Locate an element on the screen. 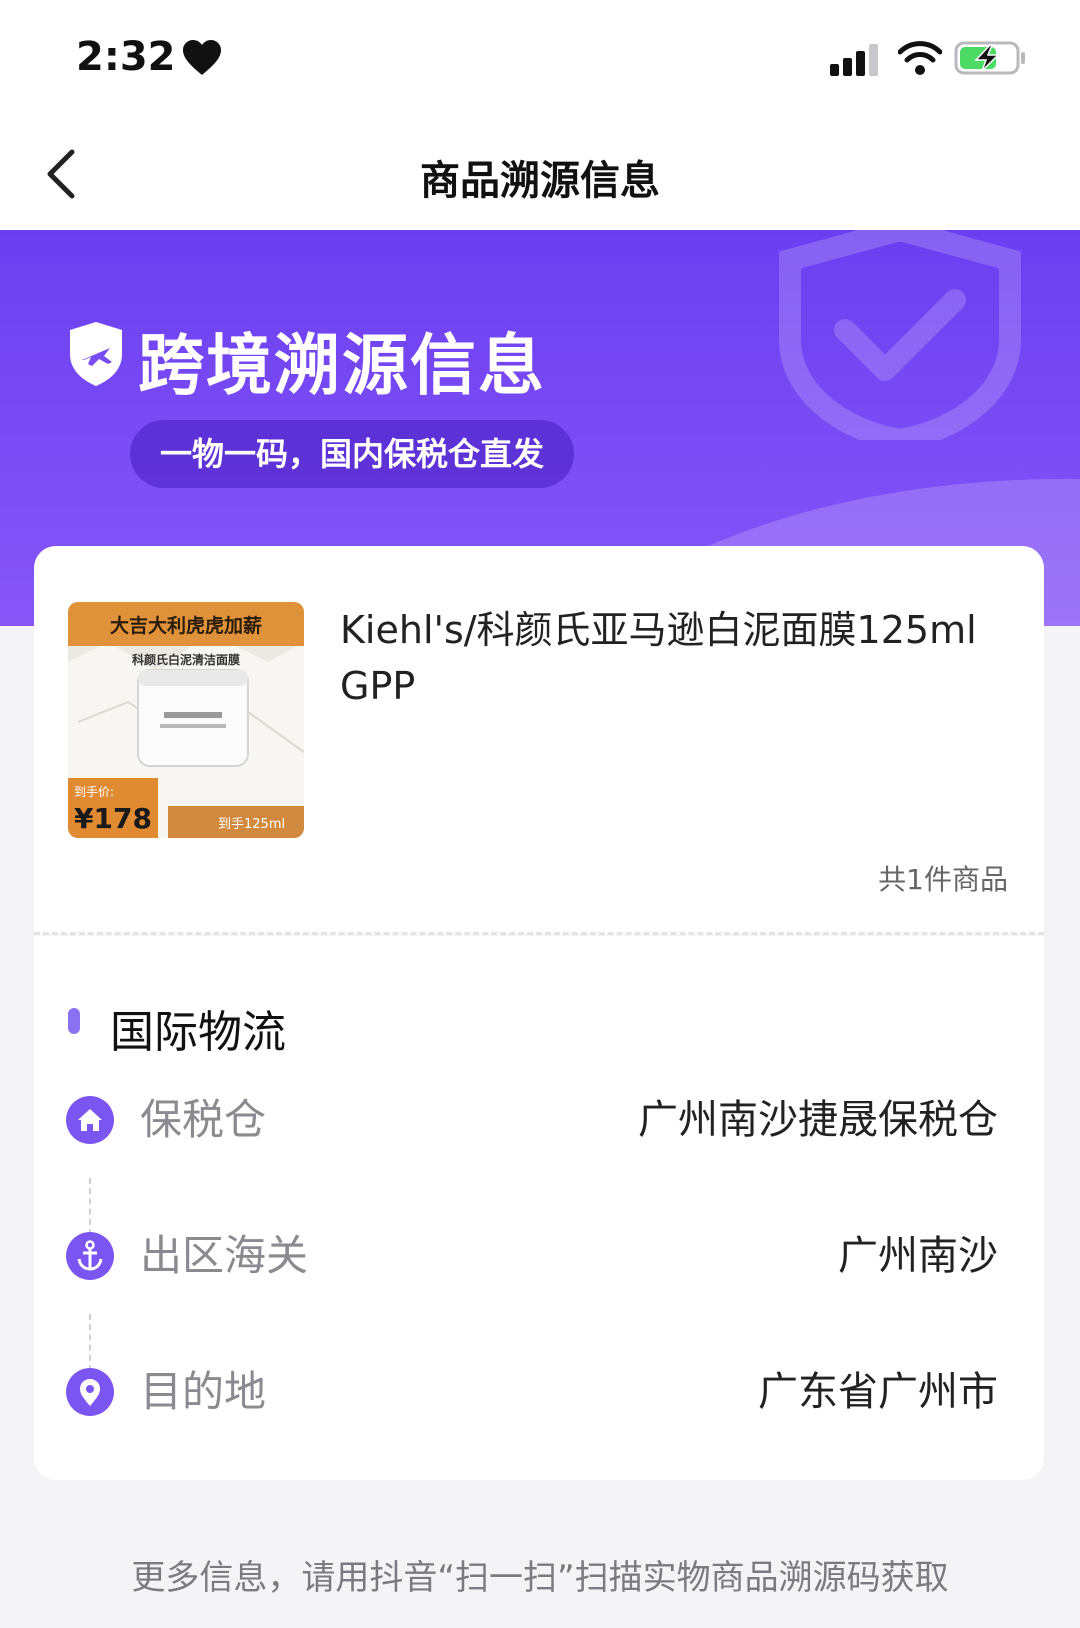  footer-note: 更多信息，请用抖音“扫一扫”扫描实物商品溯源码获取 is located at coordinates (540, 1578).